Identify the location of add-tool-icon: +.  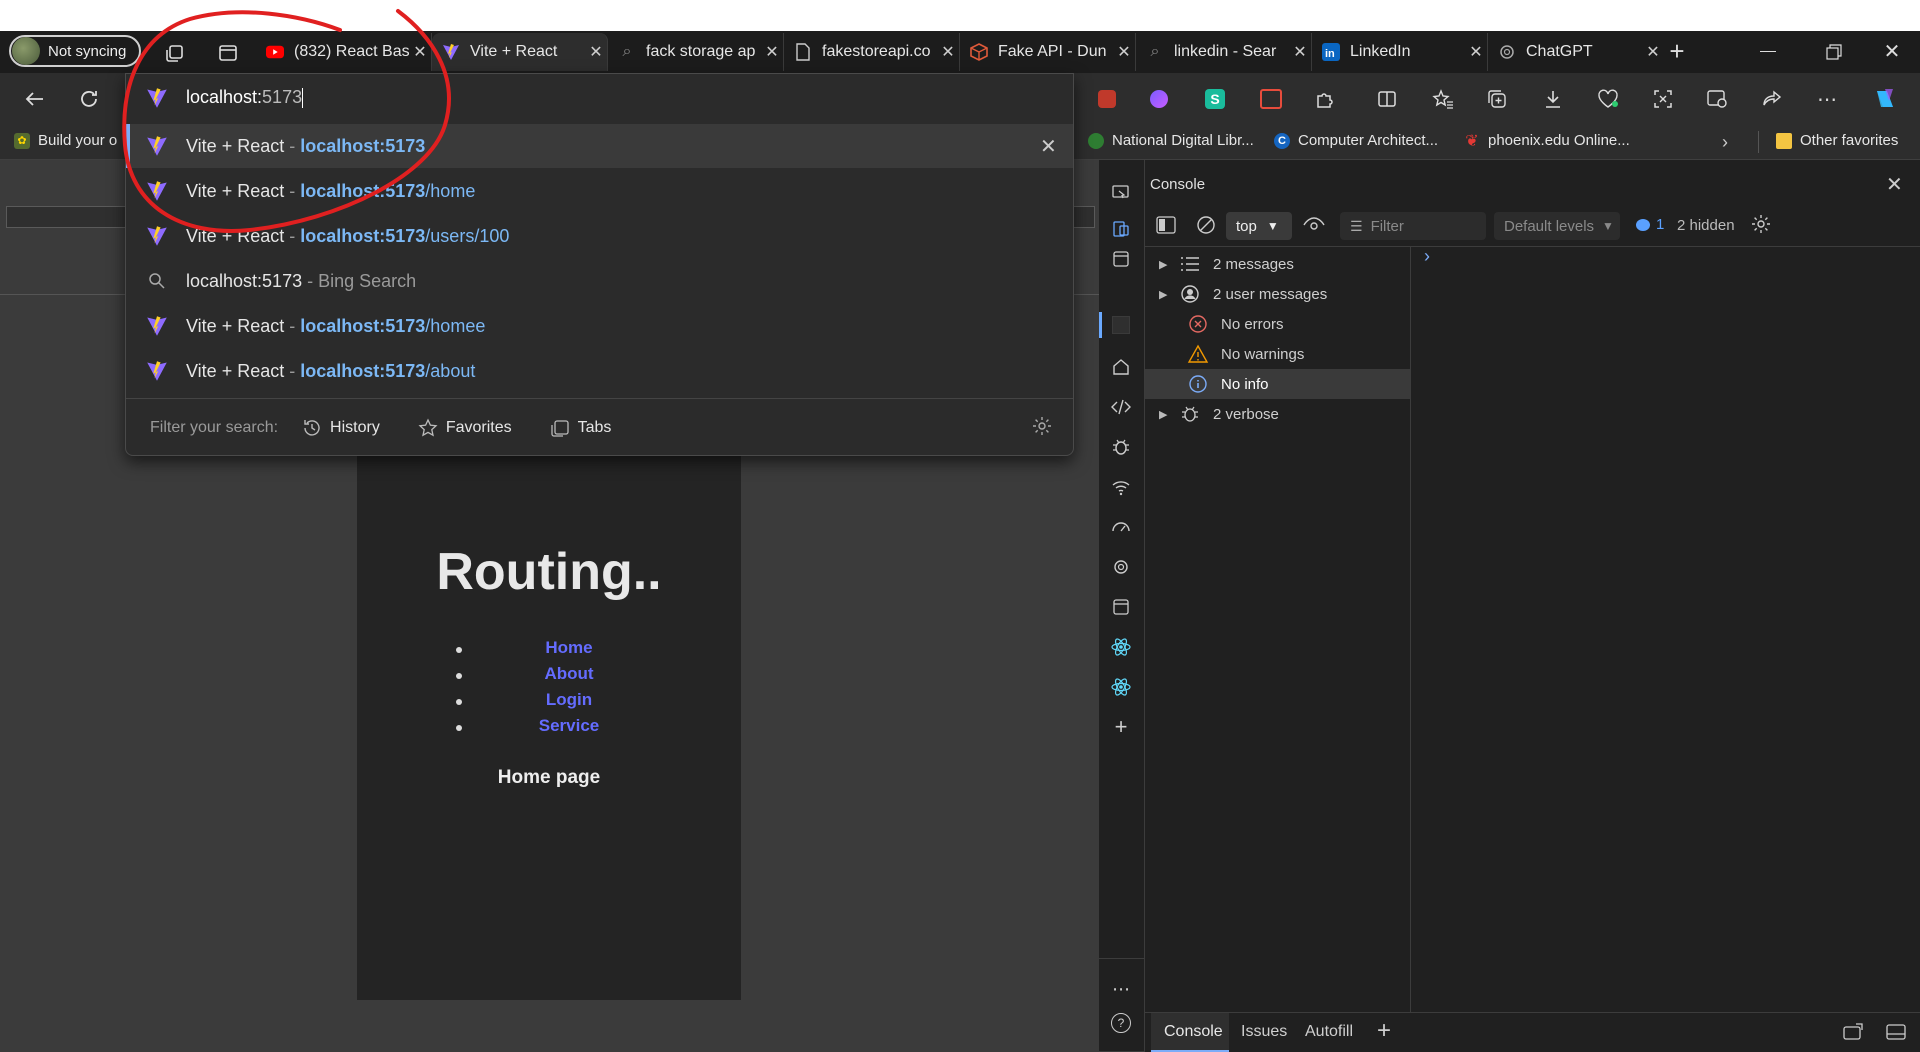
(1121, 727).